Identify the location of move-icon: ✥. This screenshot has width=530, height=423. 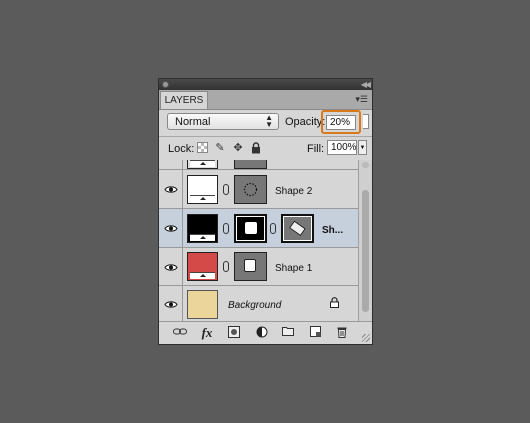
(238, 148).